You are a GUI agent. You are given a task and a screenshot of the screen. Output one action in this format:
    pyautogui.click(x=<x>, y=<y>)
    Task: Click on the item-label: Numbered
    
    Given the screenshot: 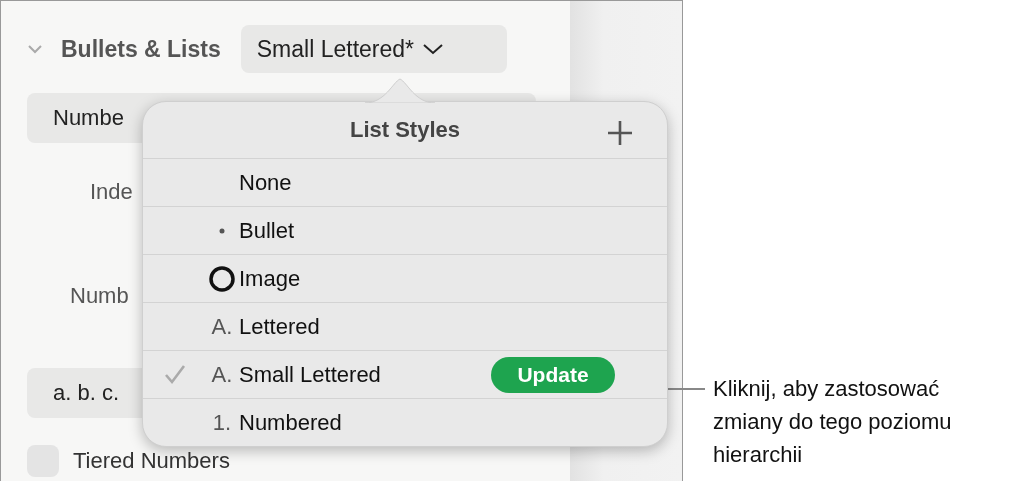 What is the action you would take?
    pyautogui.click(x=291, y=422)
    